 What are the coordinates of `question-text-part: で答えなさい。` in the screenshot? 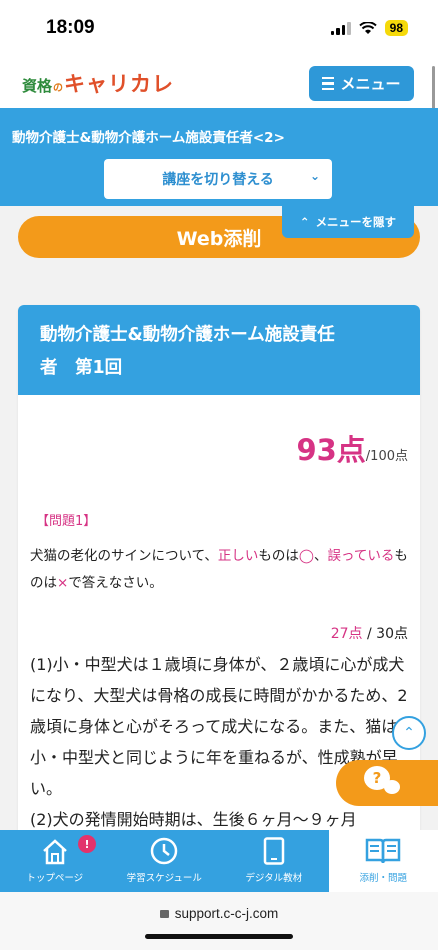 It's located at (115, 583).